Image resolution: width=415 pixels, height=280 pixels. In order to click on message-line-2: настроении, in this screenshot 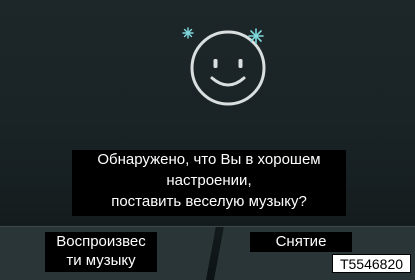, I will do `click(209, 180)`.